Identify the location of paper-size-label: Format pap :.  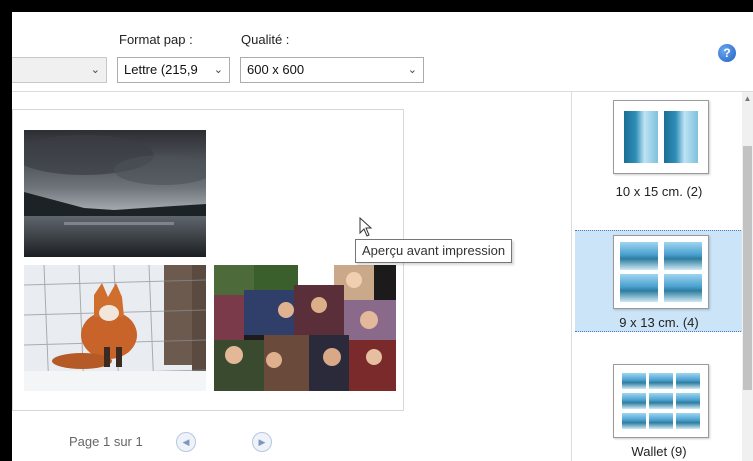
(156, 39).